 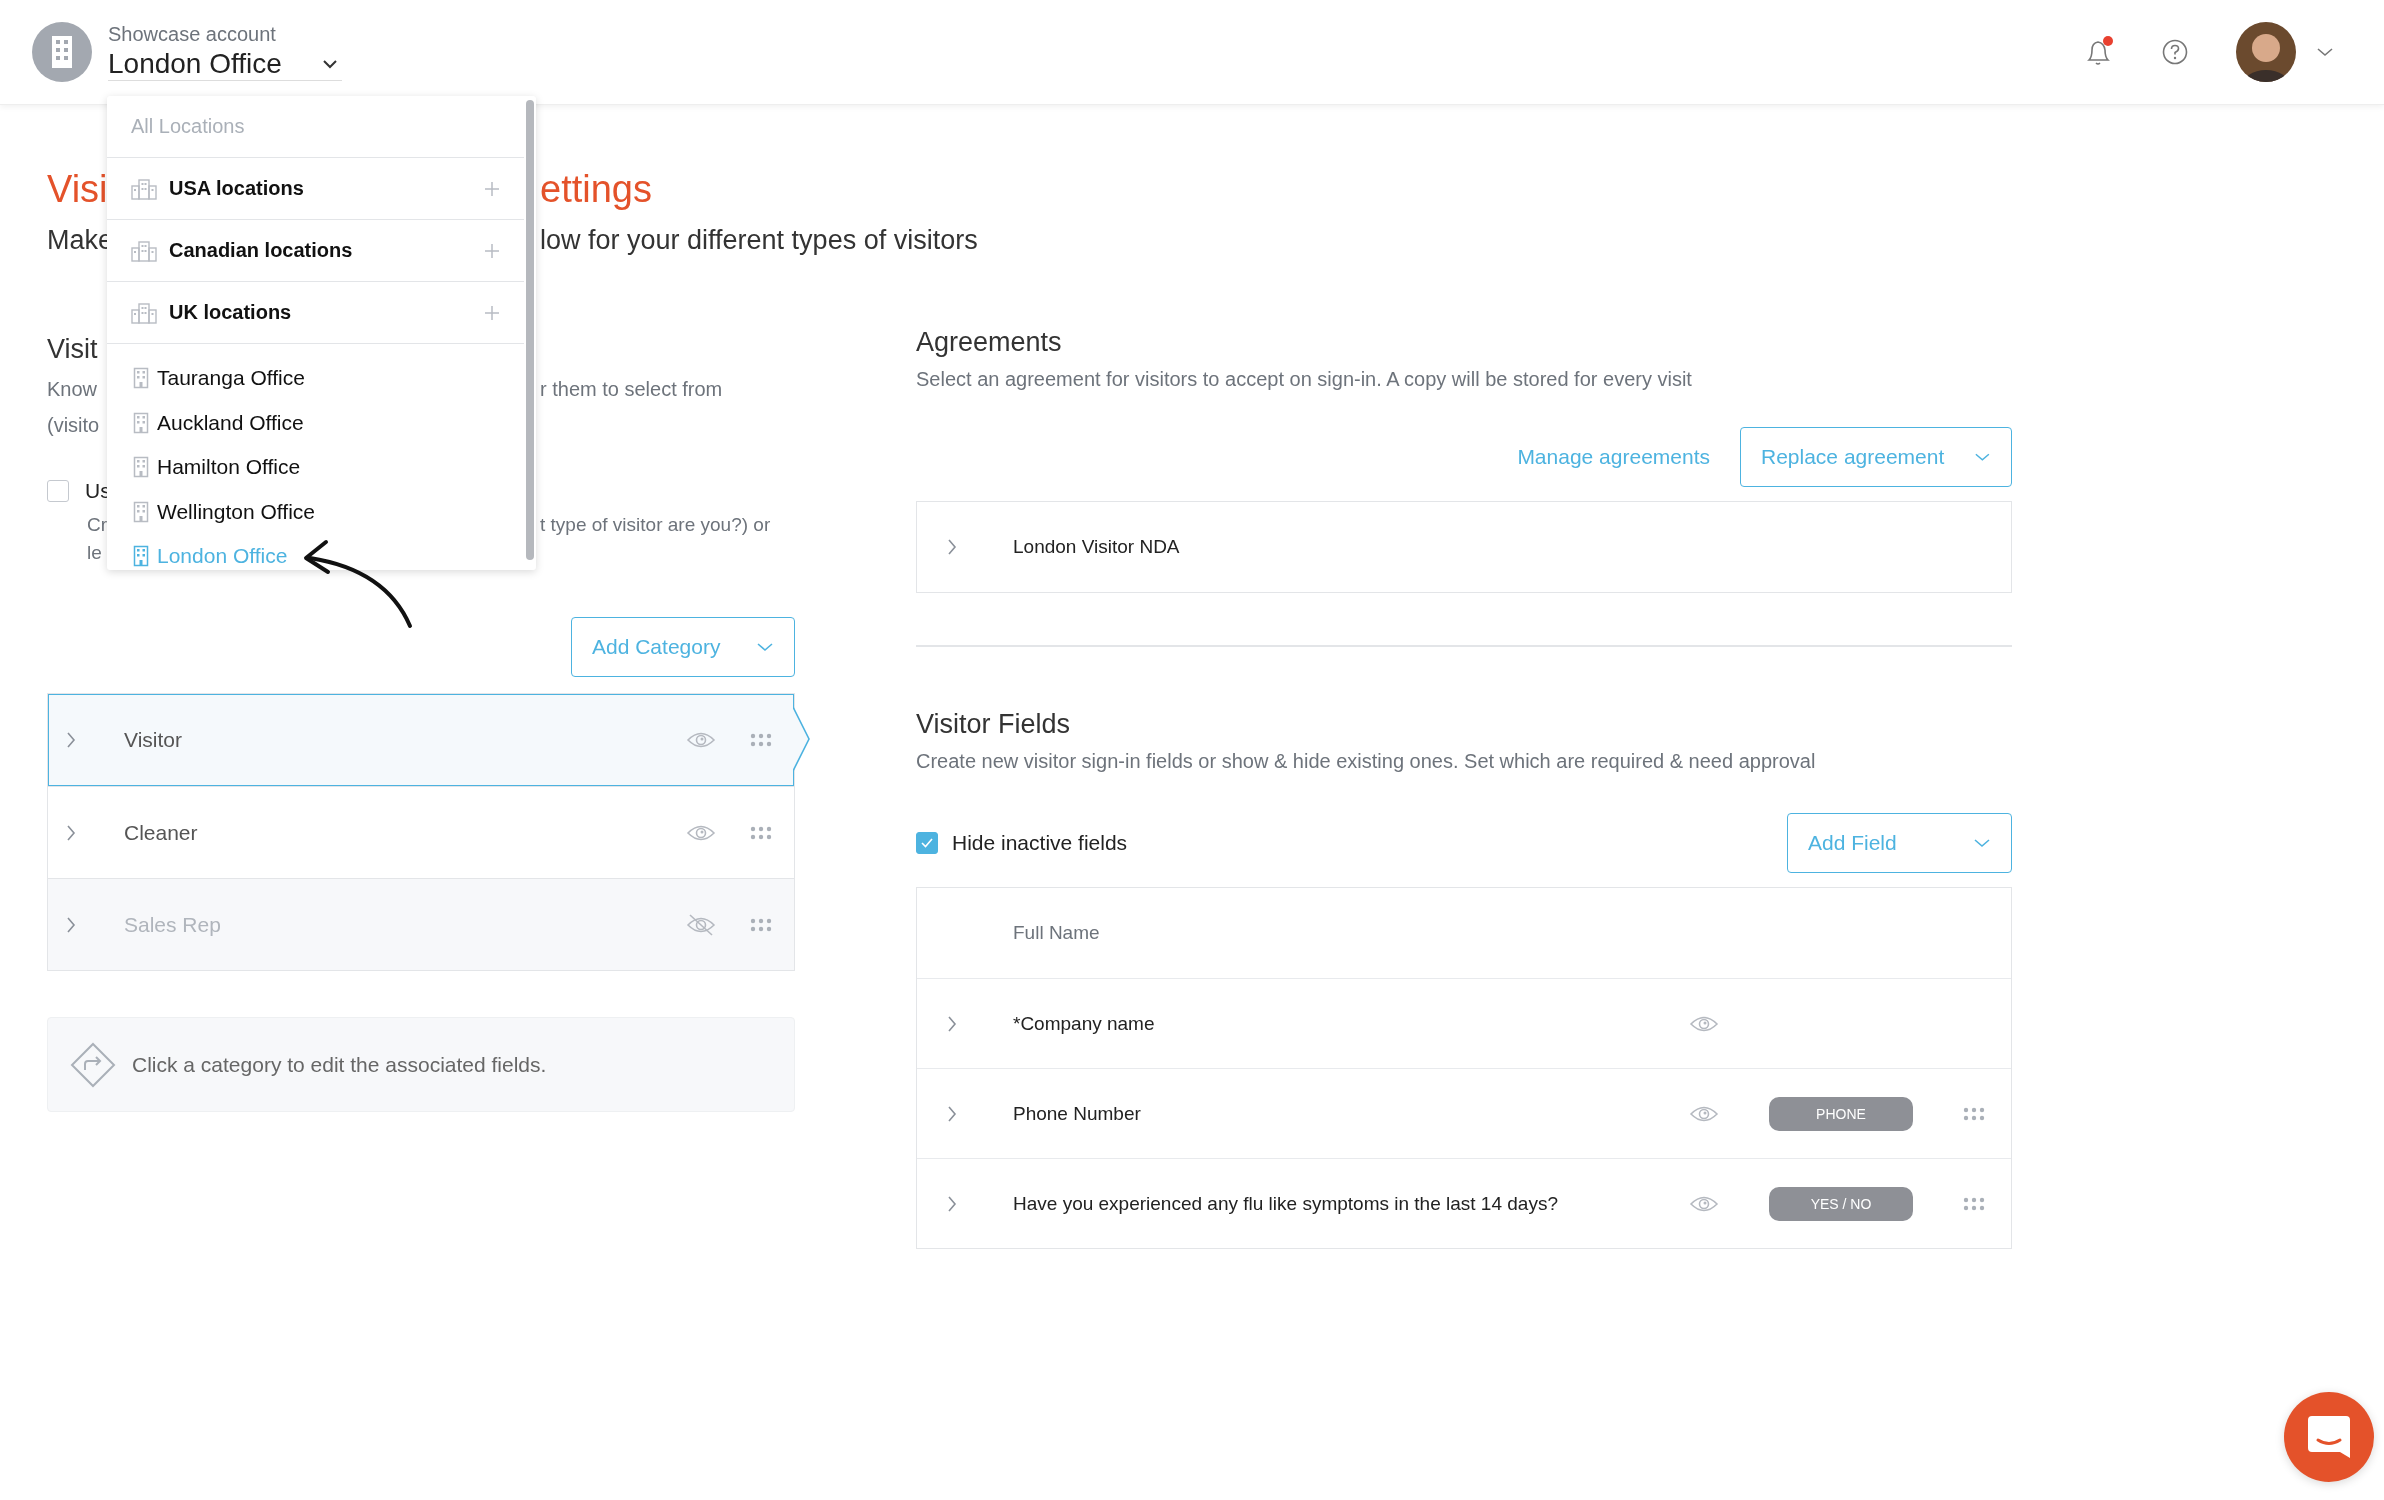 What do you see at coordinates (596, 189) in the screenshot?
I see `page-title: ettings` at bounding box center [596, 189].